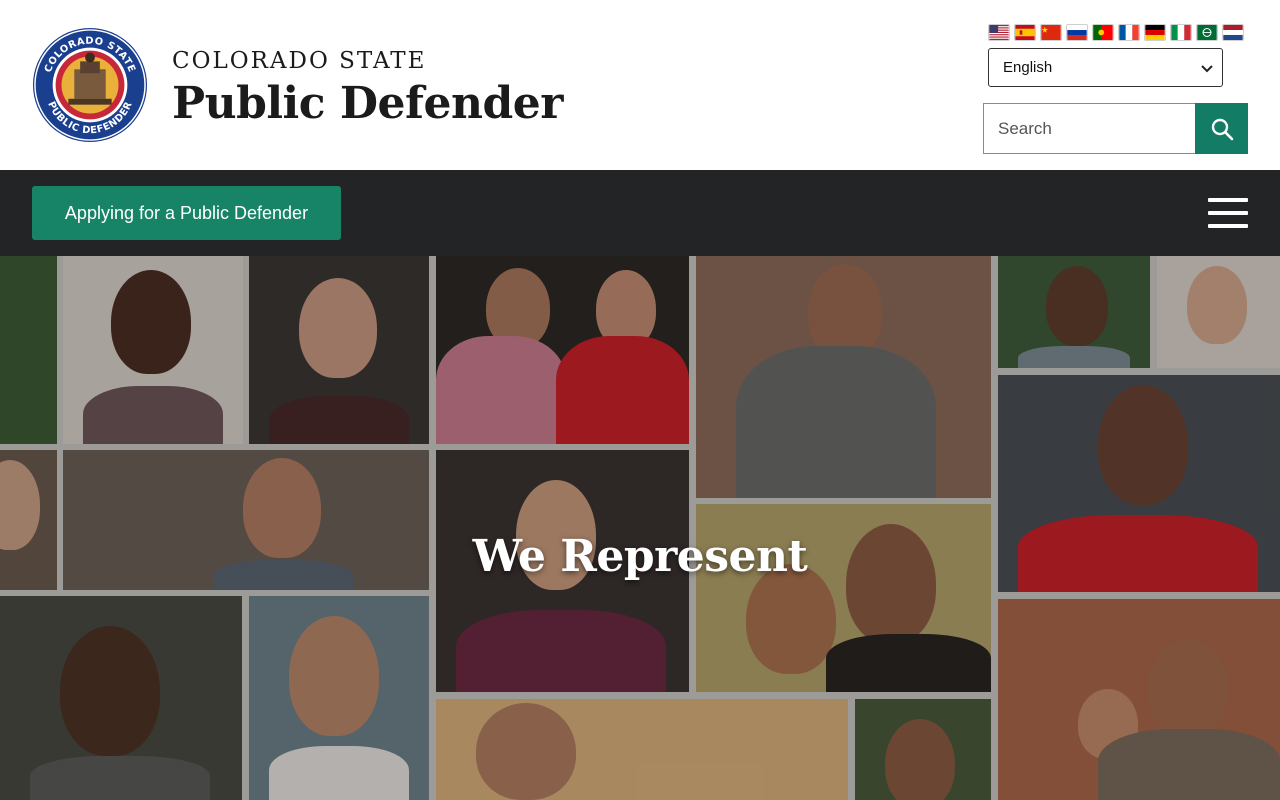 The image size is (1280, 800). What do you see at coordinates (1089, 128) in the screenshot?
I see `search-input` at bounding box center [1089, 128].